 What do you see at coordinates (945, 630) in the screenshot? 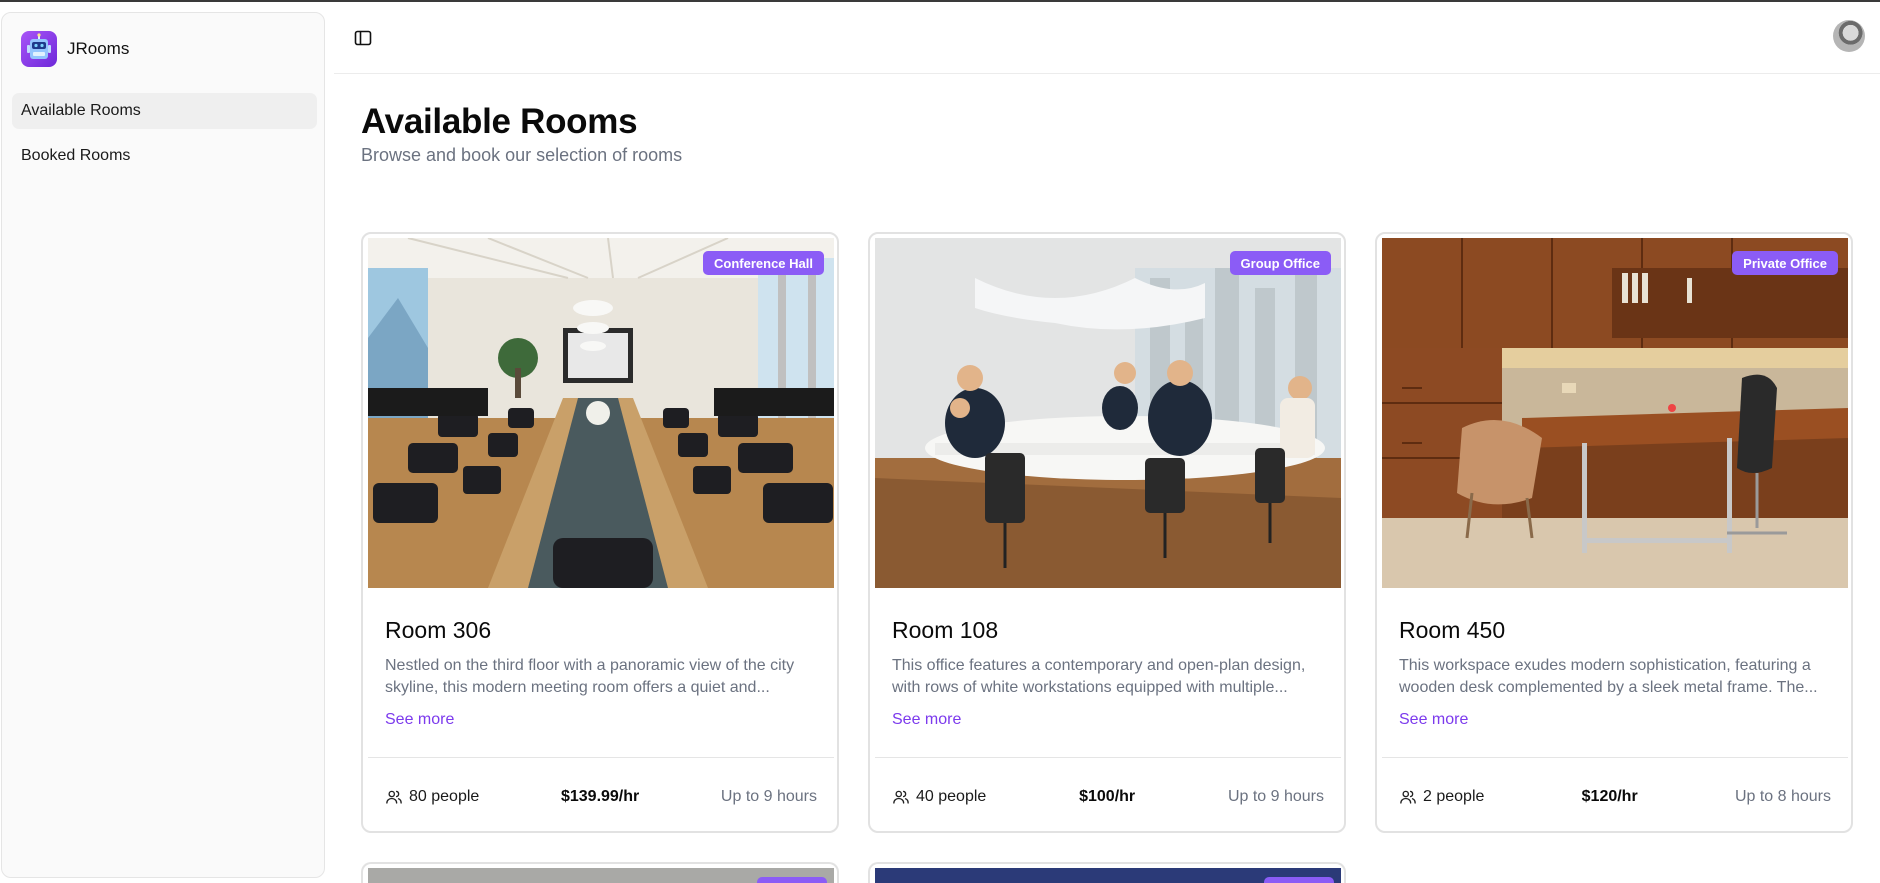
I see `room-title: Room 108` at bounding box center [945, 630].